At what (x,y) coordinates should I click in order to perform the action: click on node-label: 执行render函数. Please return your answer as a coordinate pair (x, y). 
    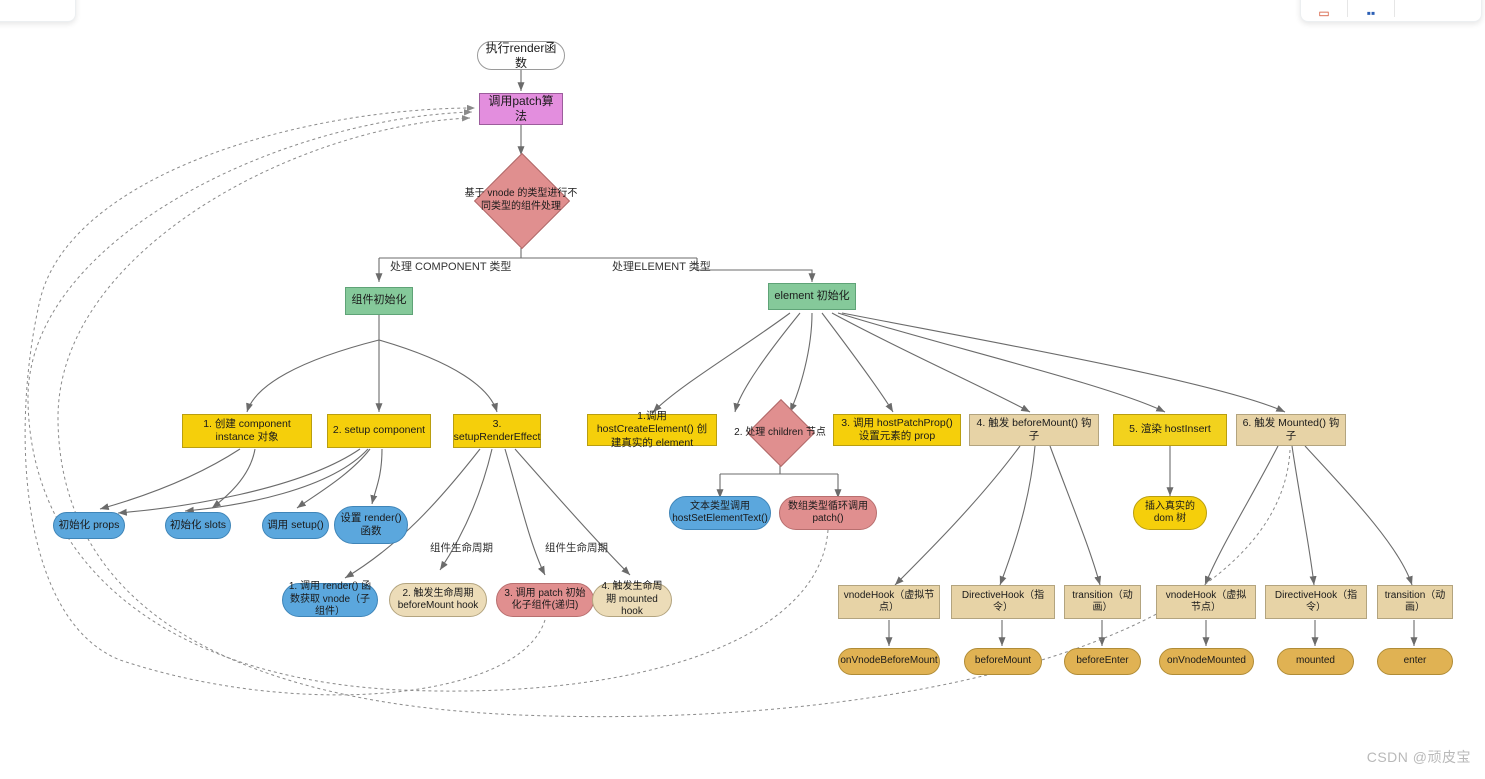
    Looking at the image, I should click on (521, 55).